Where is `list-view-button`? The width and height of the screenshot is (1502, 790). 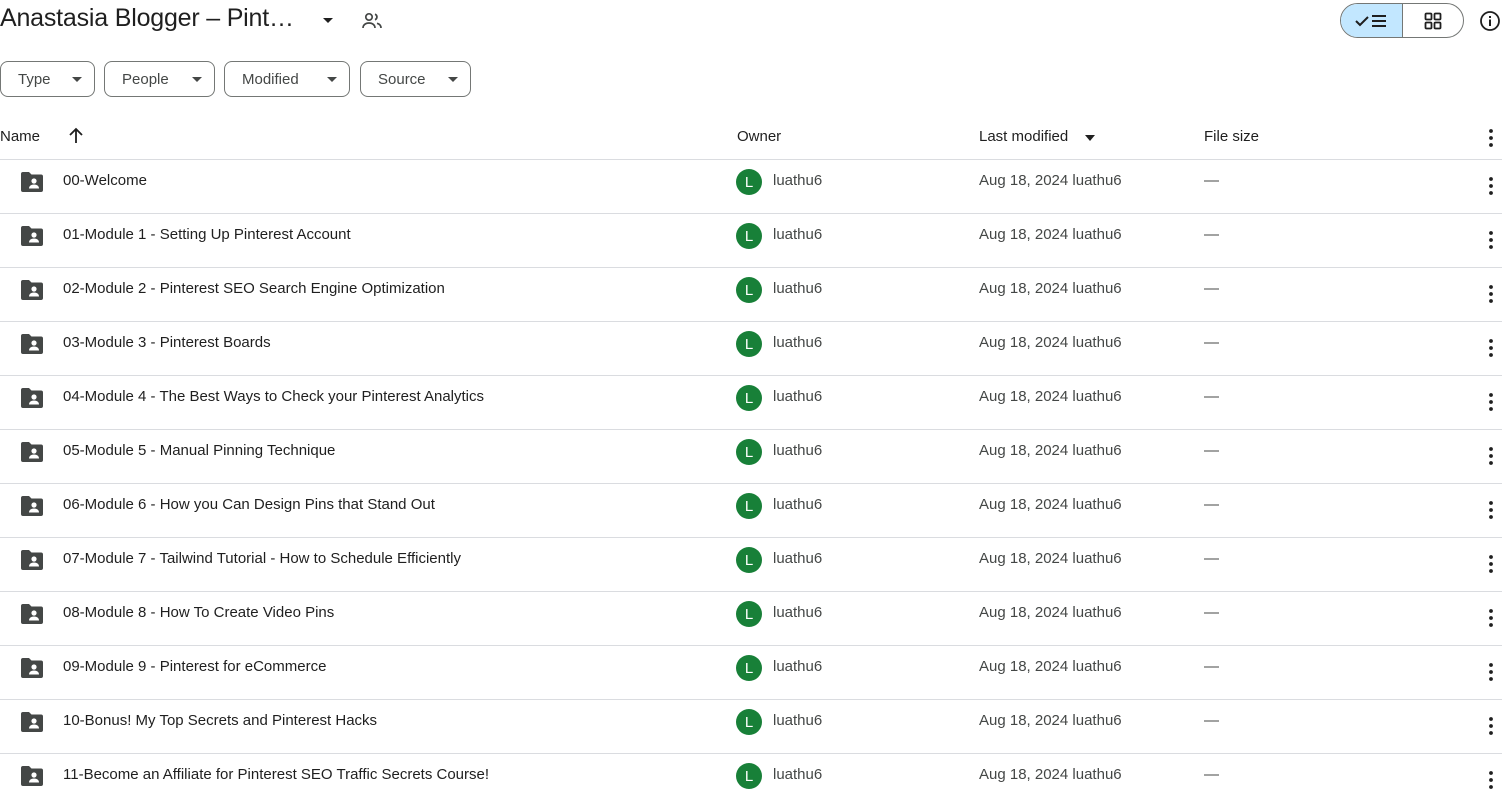 list-view-button is located at coordinates (1371, 20).